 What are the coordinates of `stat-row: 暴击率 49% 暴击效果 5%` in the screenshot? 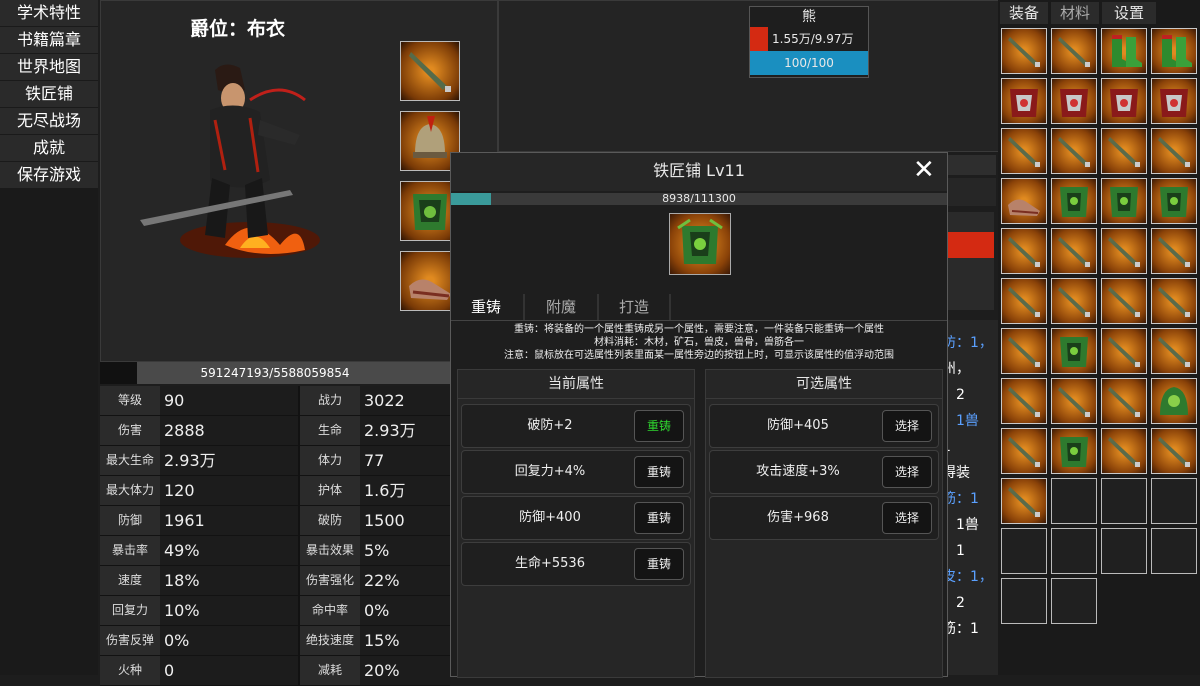 It's located at (275, 551).